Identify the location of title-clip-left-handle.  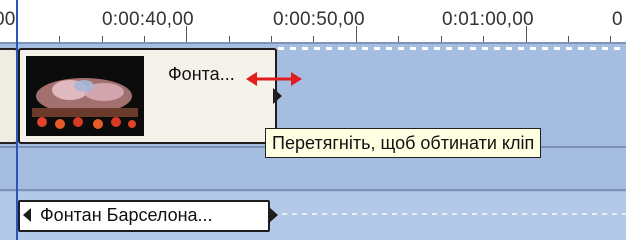
(27, 215).